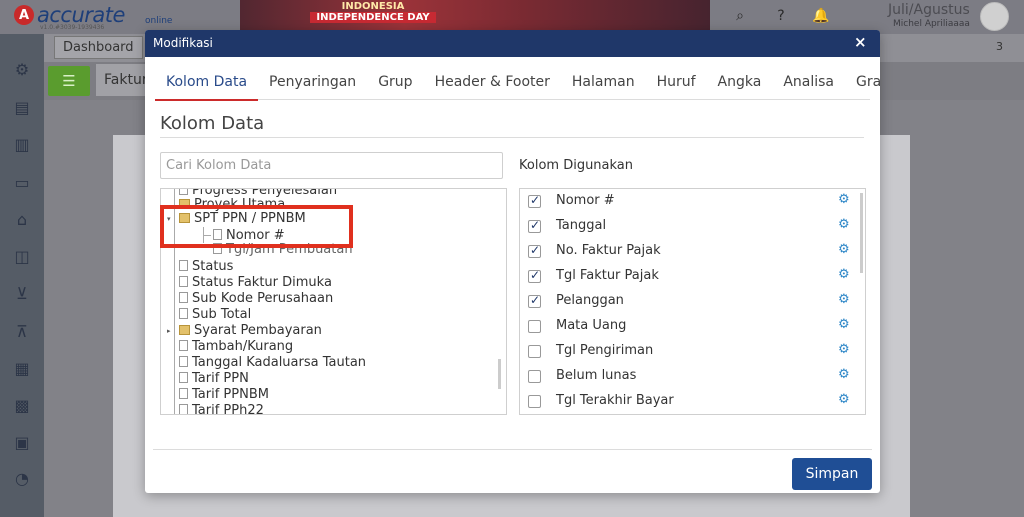  I want to click on tree-item: Sub Kode Perusahaan, so click(256, 299).